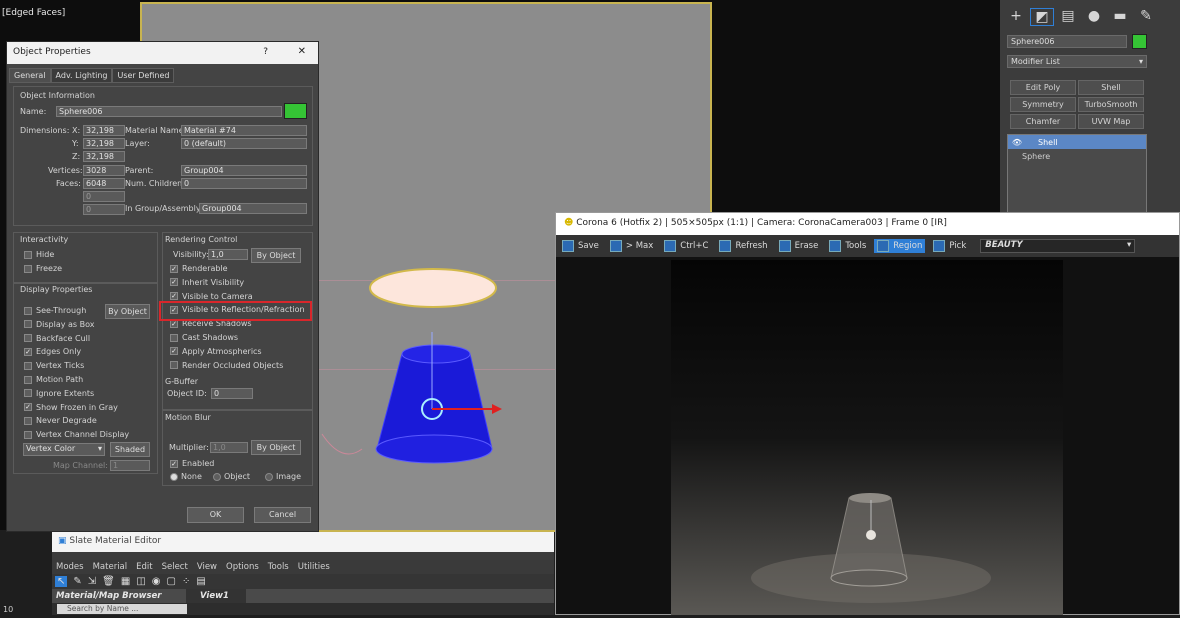 The width and height of the screenshot is (1180, 618). Describe the element at coordinates (278, 567) in the screenshot. I see `menu-tools: Tools` at that location.